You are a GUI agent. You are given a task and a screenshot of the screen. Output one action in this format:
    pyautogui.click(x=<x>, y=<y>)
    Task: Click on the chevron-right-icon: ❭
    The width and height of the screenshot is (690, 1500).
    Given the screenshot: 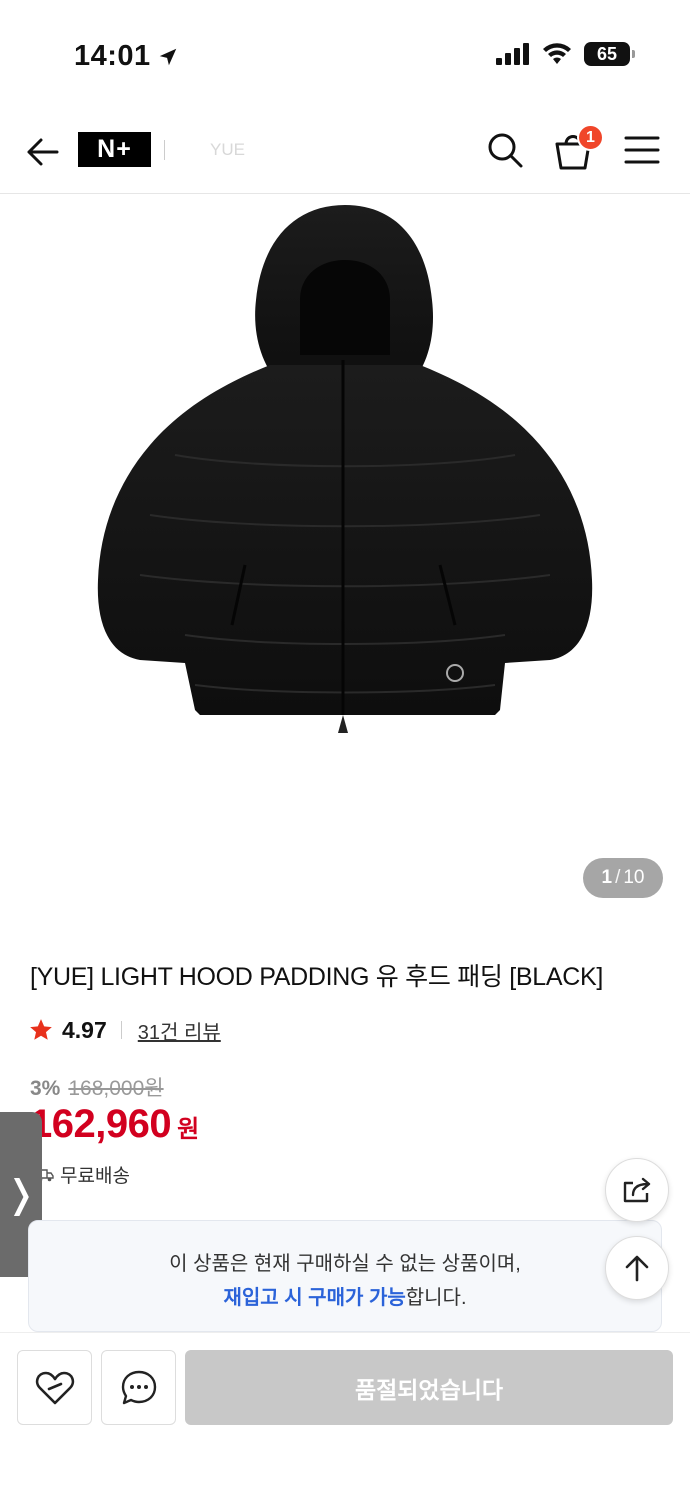 What is the action you would take?
    pyautogui.click(x=21, y=1195)
    